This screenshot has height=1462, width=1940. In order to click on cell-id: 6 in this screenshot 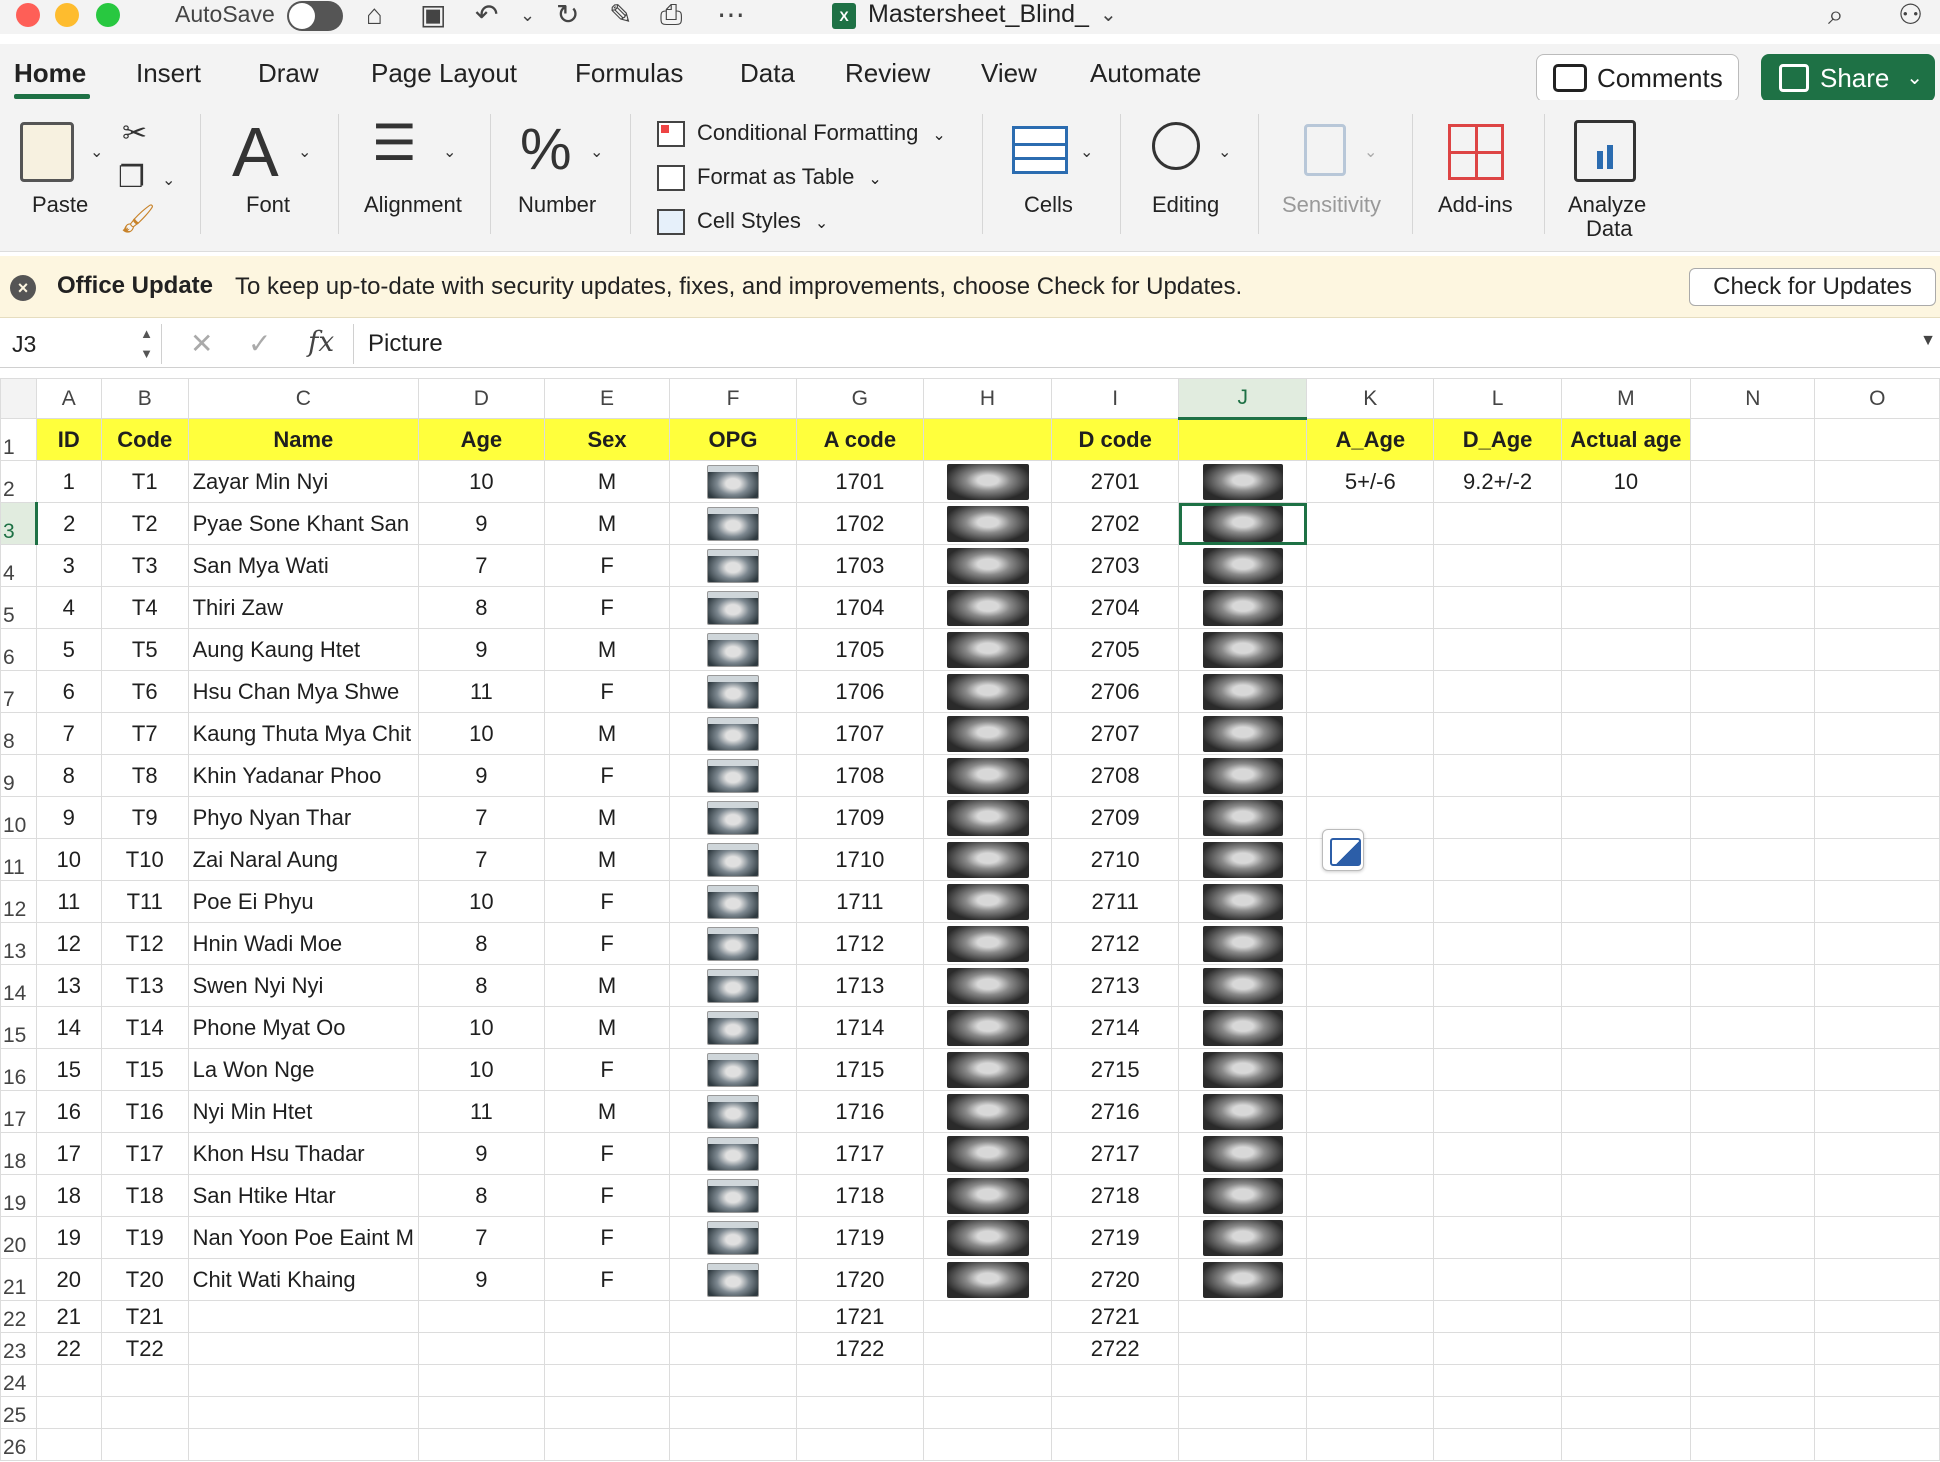, I will do `click(68, 691)`.